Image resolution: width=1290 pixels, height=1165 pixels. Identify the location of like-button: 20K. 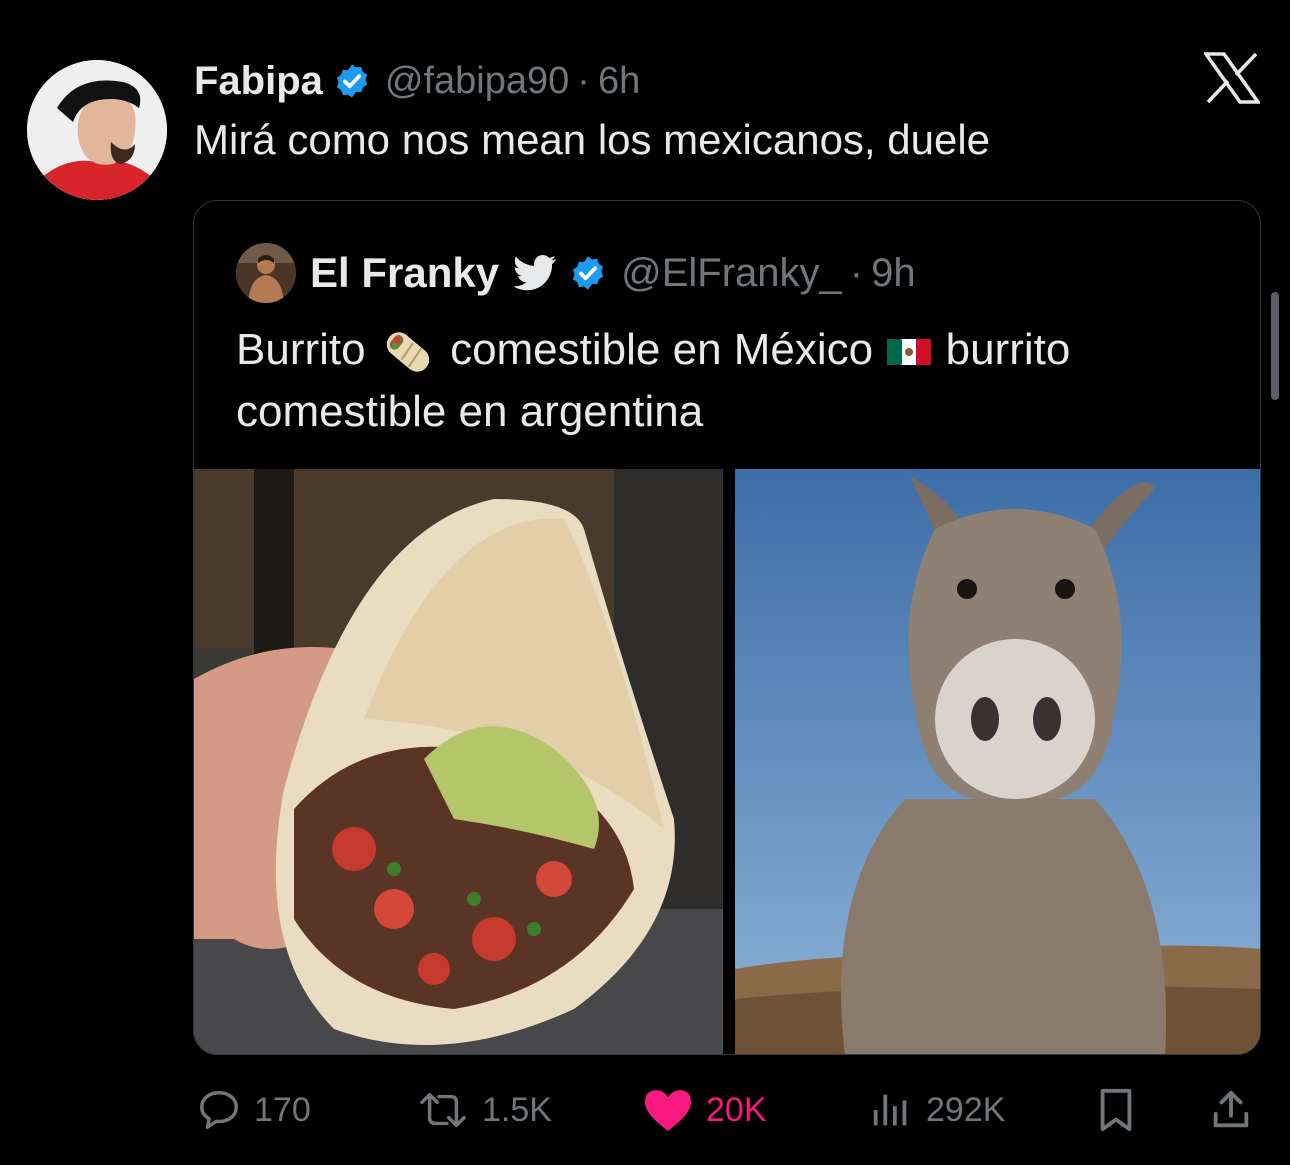
(704, 1110).